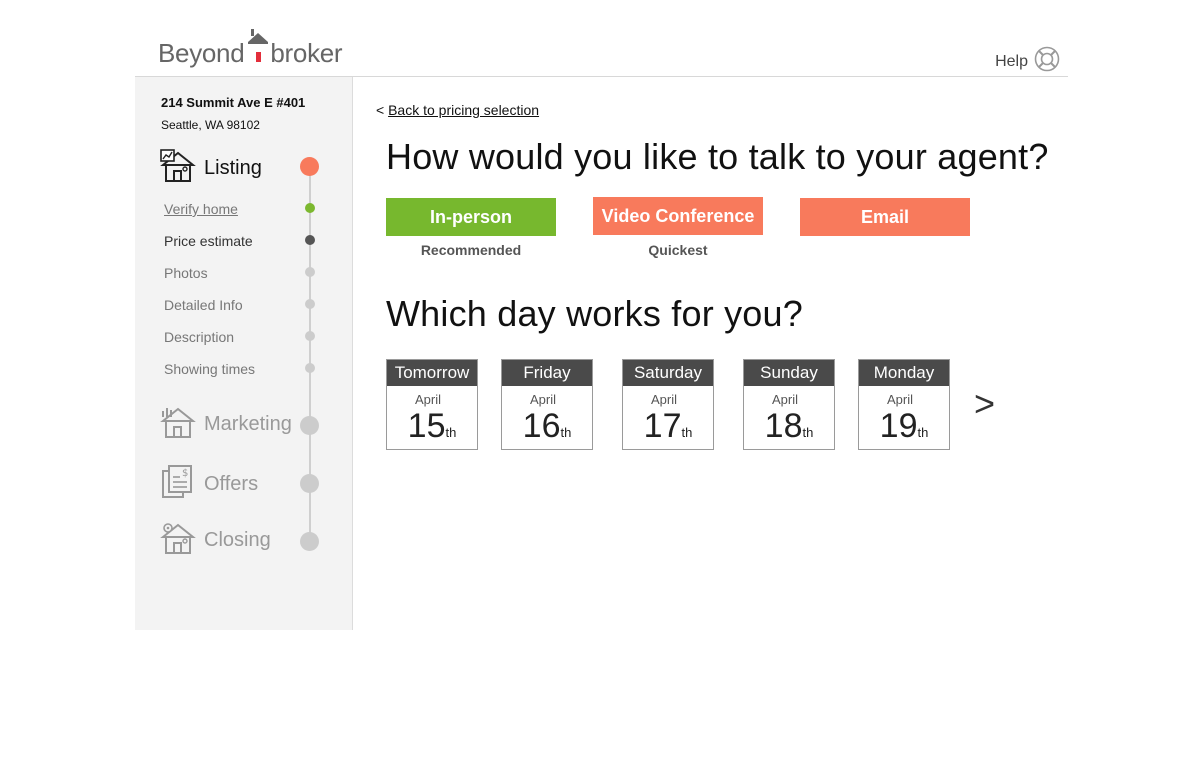 This screenshot has height=759, width=1200. What do you see at coordinates (306, 53) in the screenshot?
I see `brand-name-part2: broker` at bounding box center [306, 53].